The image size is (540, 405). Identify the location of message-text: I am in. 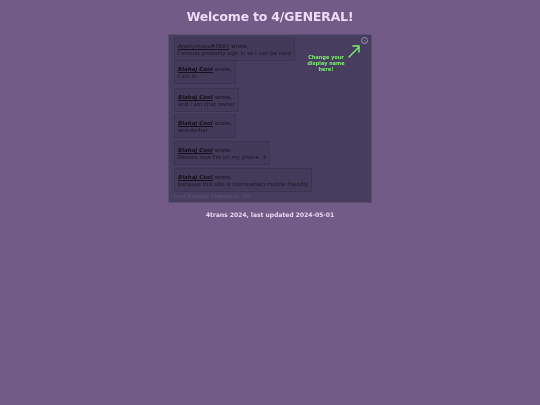
(187, 77).